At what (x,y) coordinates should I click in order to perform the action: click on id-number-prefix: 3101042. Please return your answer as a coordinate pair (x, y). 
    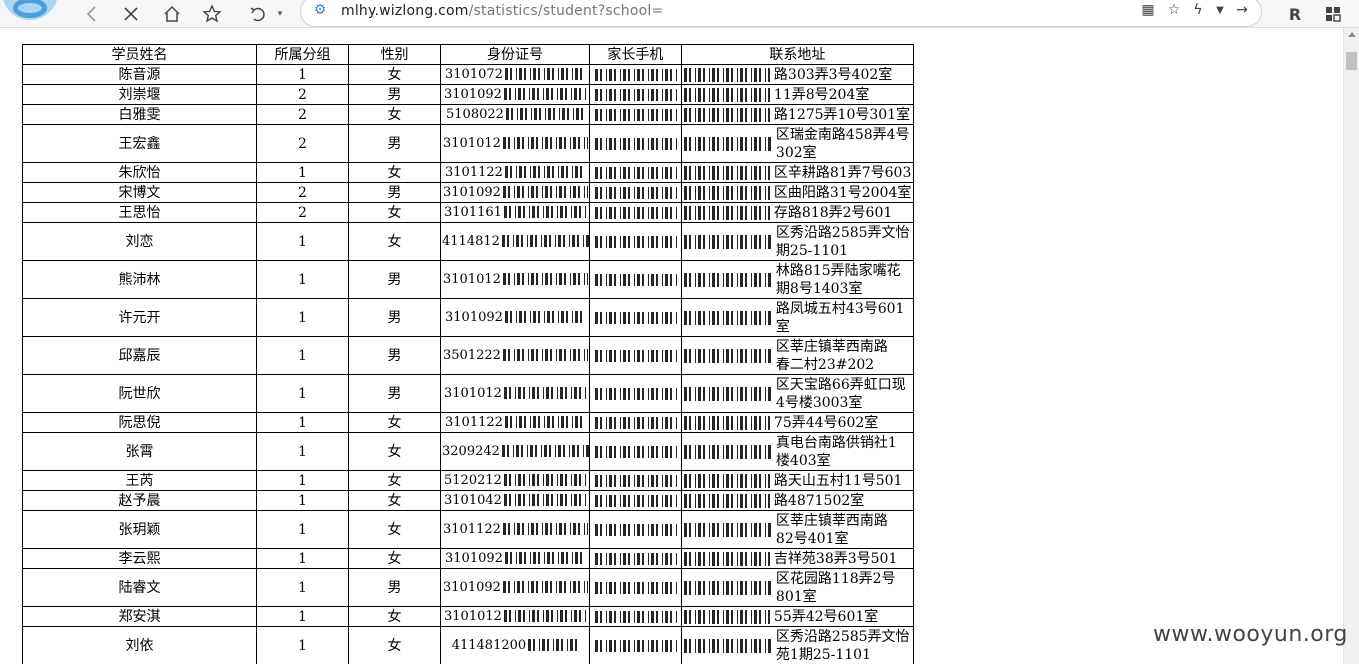
    Looking at the image, I should click on (473, 500).